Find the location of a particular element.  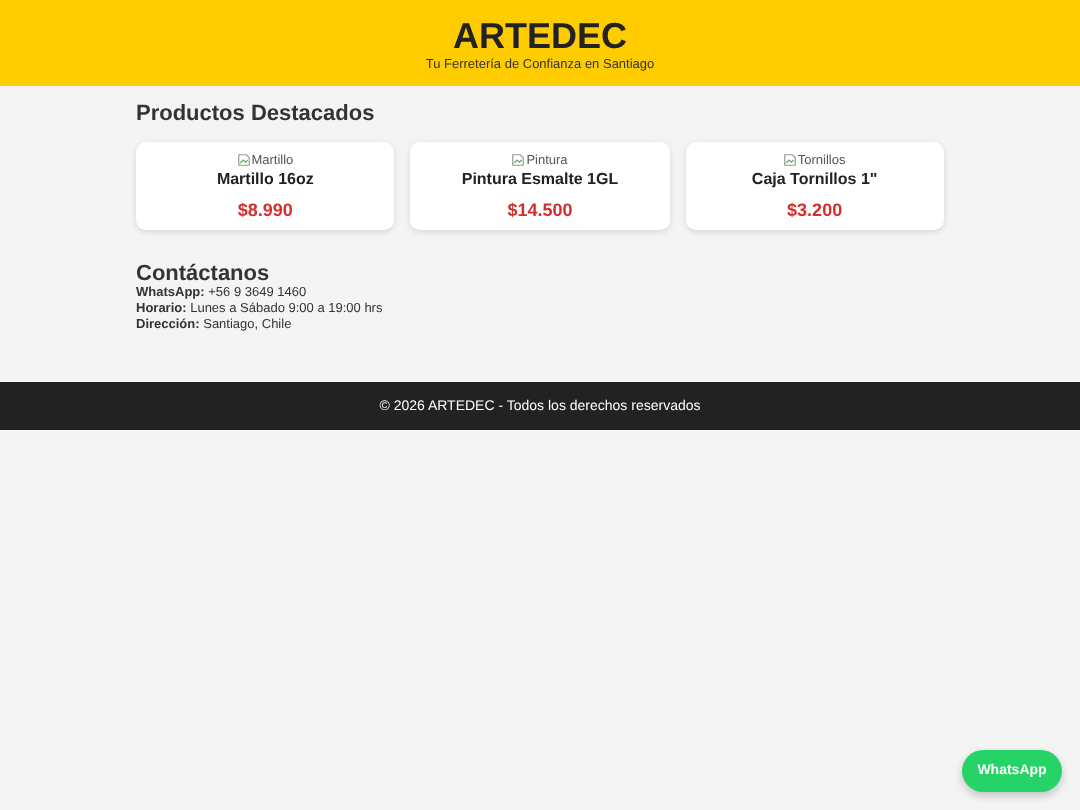

product-price: $14.500 is located at coordinates (540, 210).